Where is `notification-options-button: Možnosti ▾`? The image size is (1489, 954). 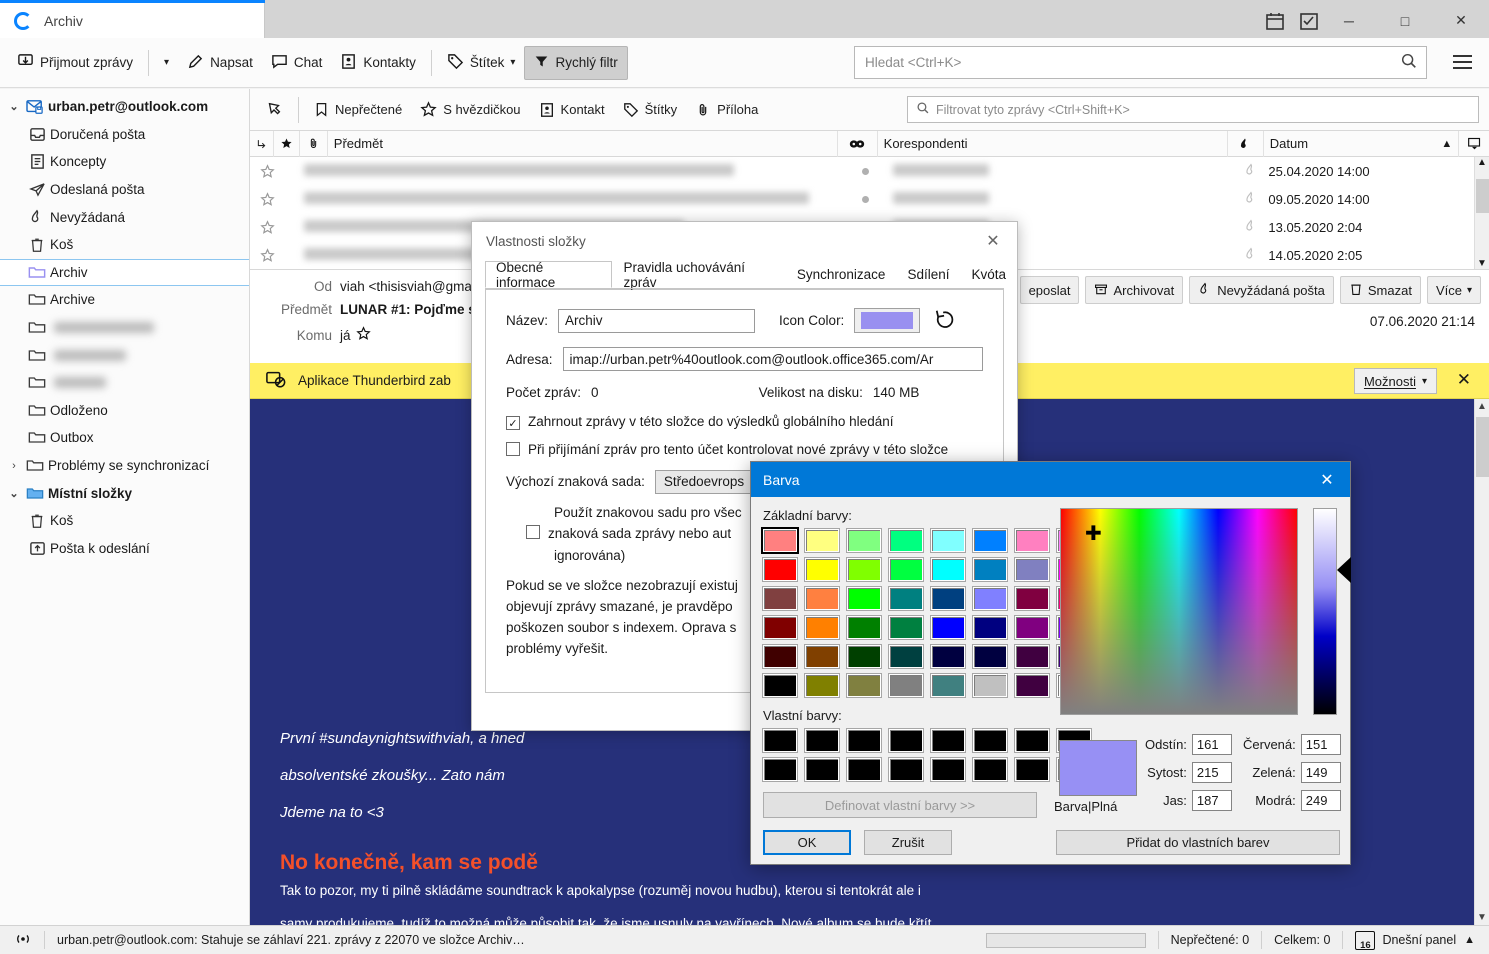
notification-options-button: Možnosti ▾ is located at coordinates (1395, 381).